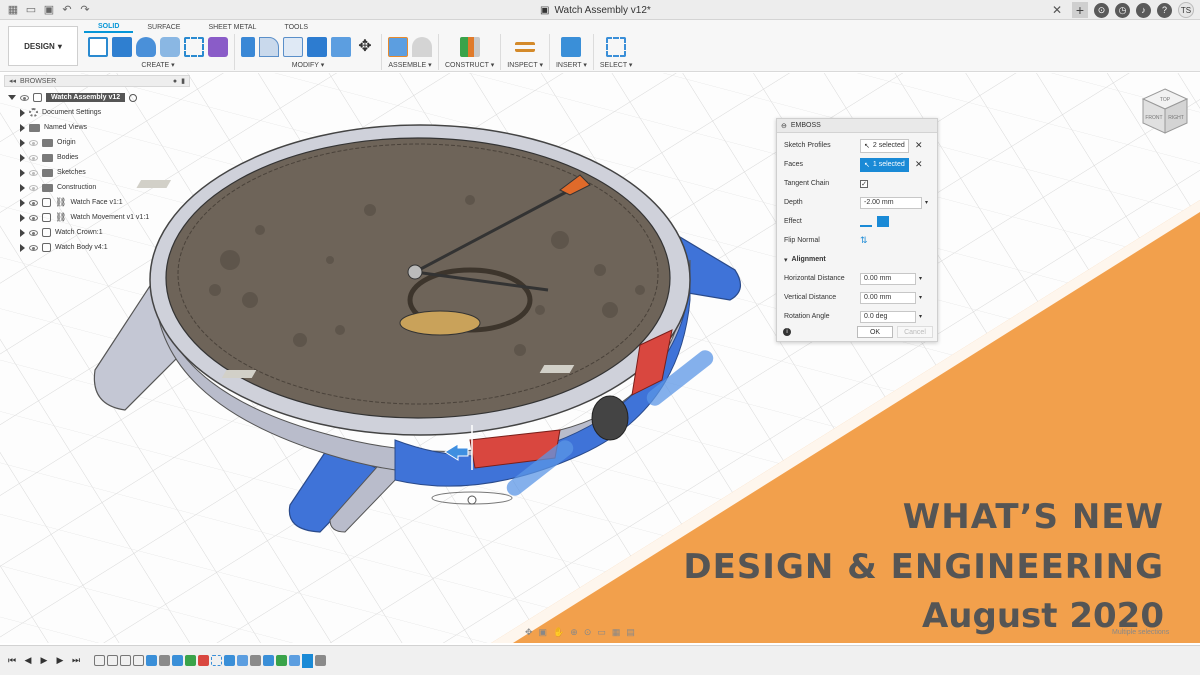 The image size is (1200, 675). What do you see at coordinates (365, 47) in the screenshot?
I see `move-icon: ✥` at bounding box center [365, 47].